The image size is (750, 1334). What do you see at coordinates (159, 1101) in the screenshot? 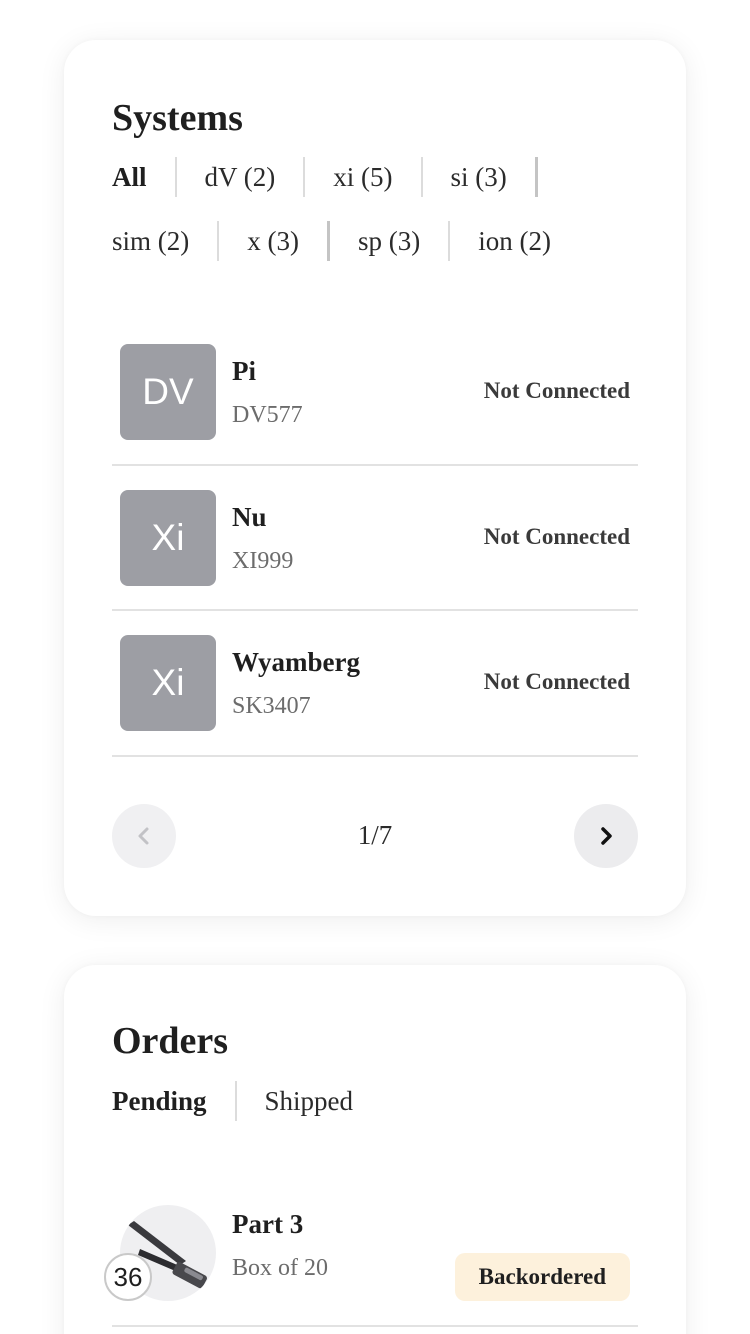
I see `tab-pending: Pending` at bounding box center [159, 1101].